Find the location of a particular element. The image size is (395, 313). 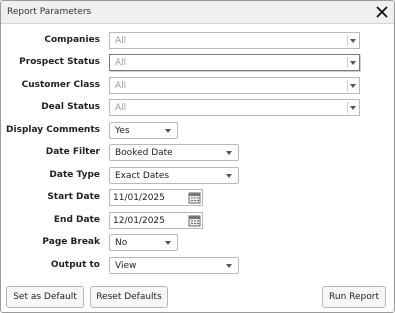

start-date-label: Start Date is located at coordinates (73, 197).